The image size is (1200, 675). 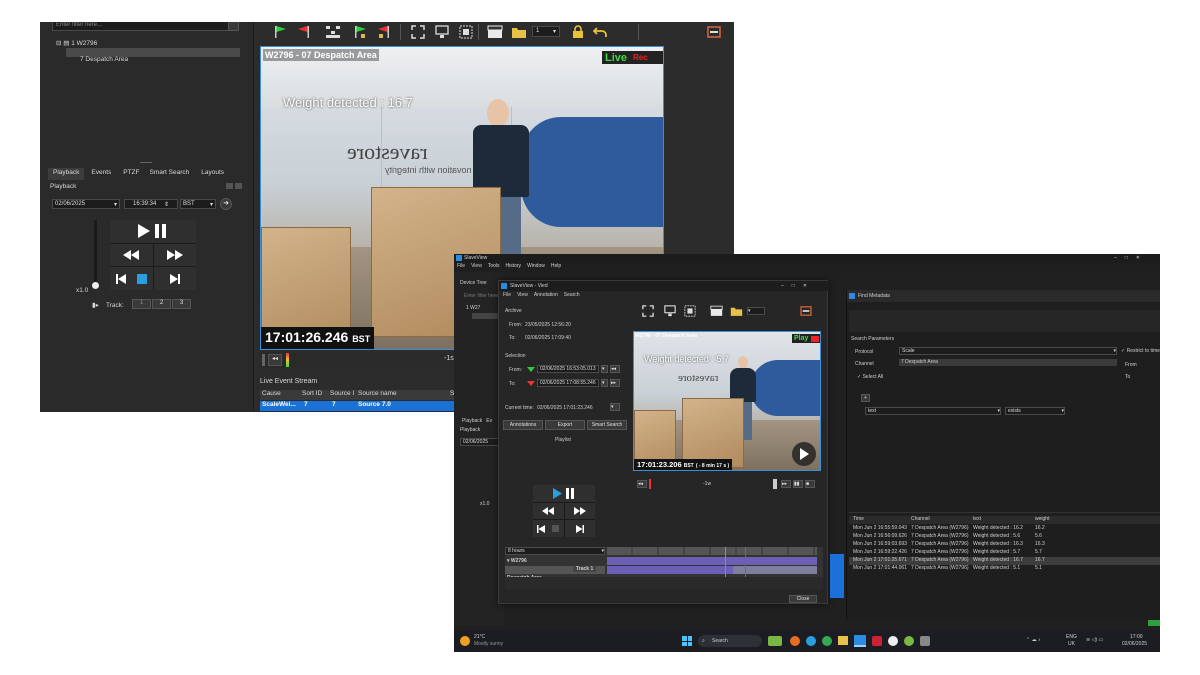 What do you see at coordinates (153, 55) in the screenshot?
I see `tree-camera-row: 7 Despatch Area` at bounding box center [153, 55].